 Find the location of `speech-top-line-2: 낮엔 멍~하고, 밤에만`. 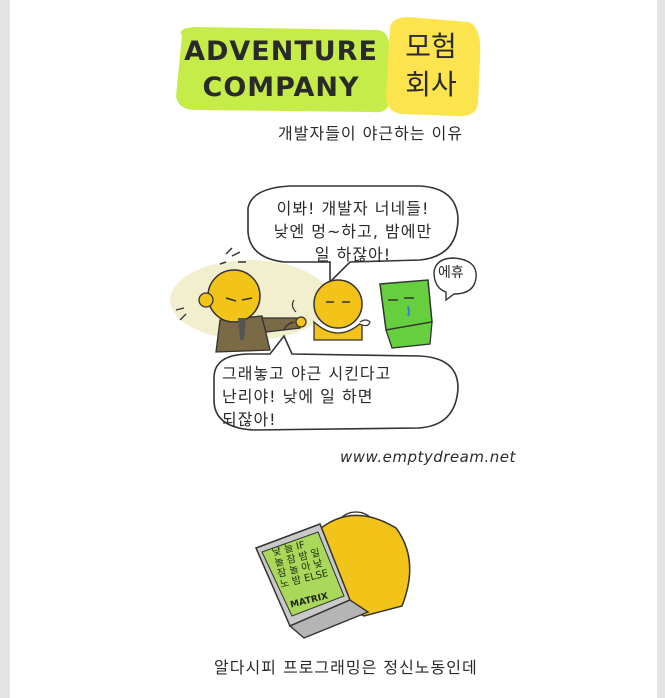

speech-top-line-2: 낮엔 멍~하고, 밤에만 is located at coordinates (353, 231).